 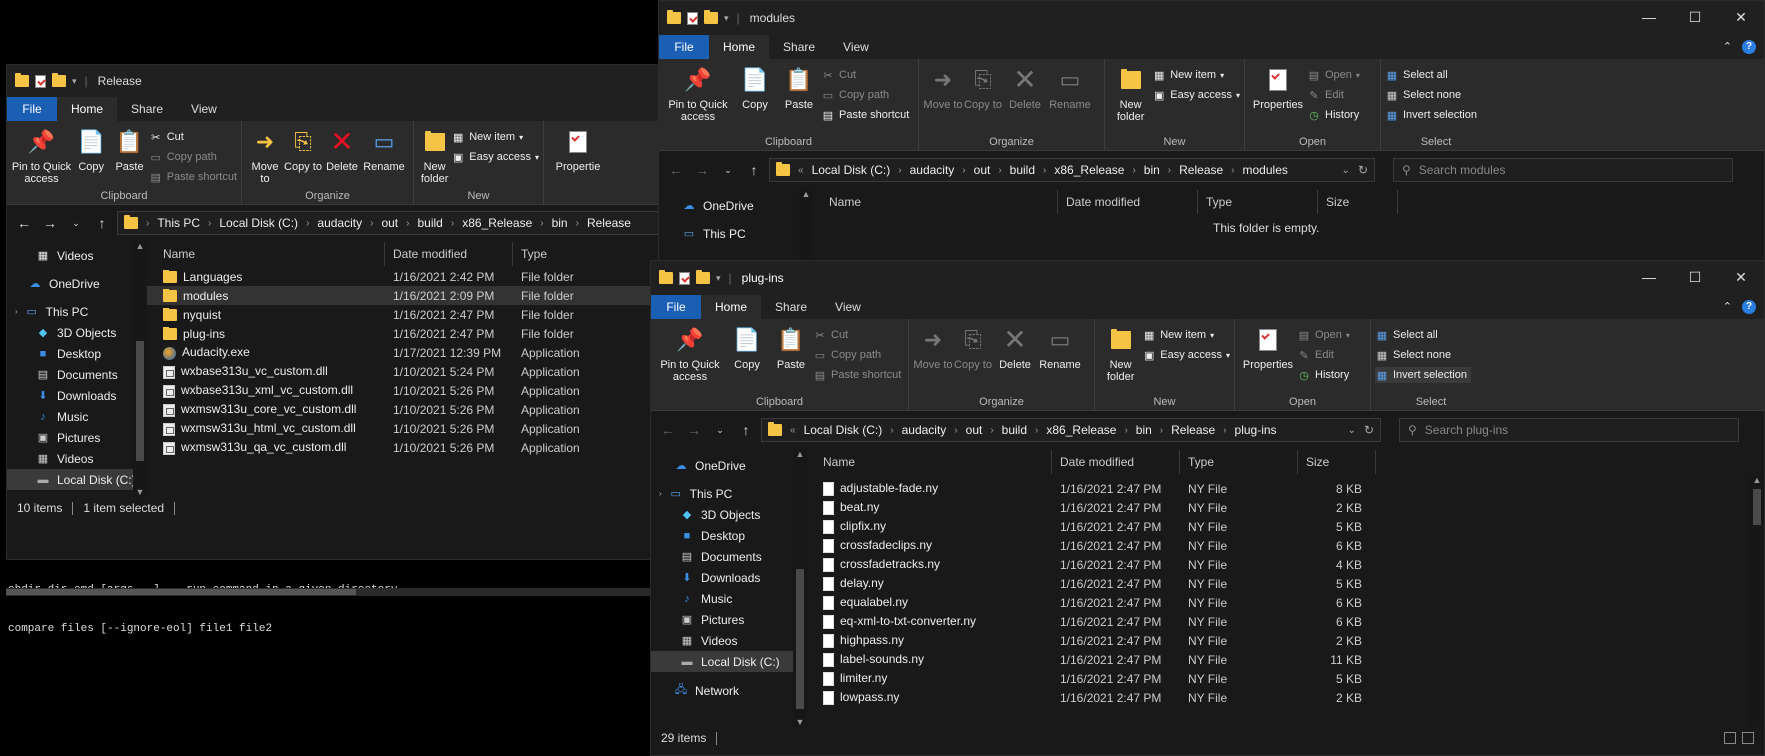 What do you see at coordinates (495, 137) in the screenshot?
I see `new-item-button: ▦ New item ▾` at bounding box center [495, 137].